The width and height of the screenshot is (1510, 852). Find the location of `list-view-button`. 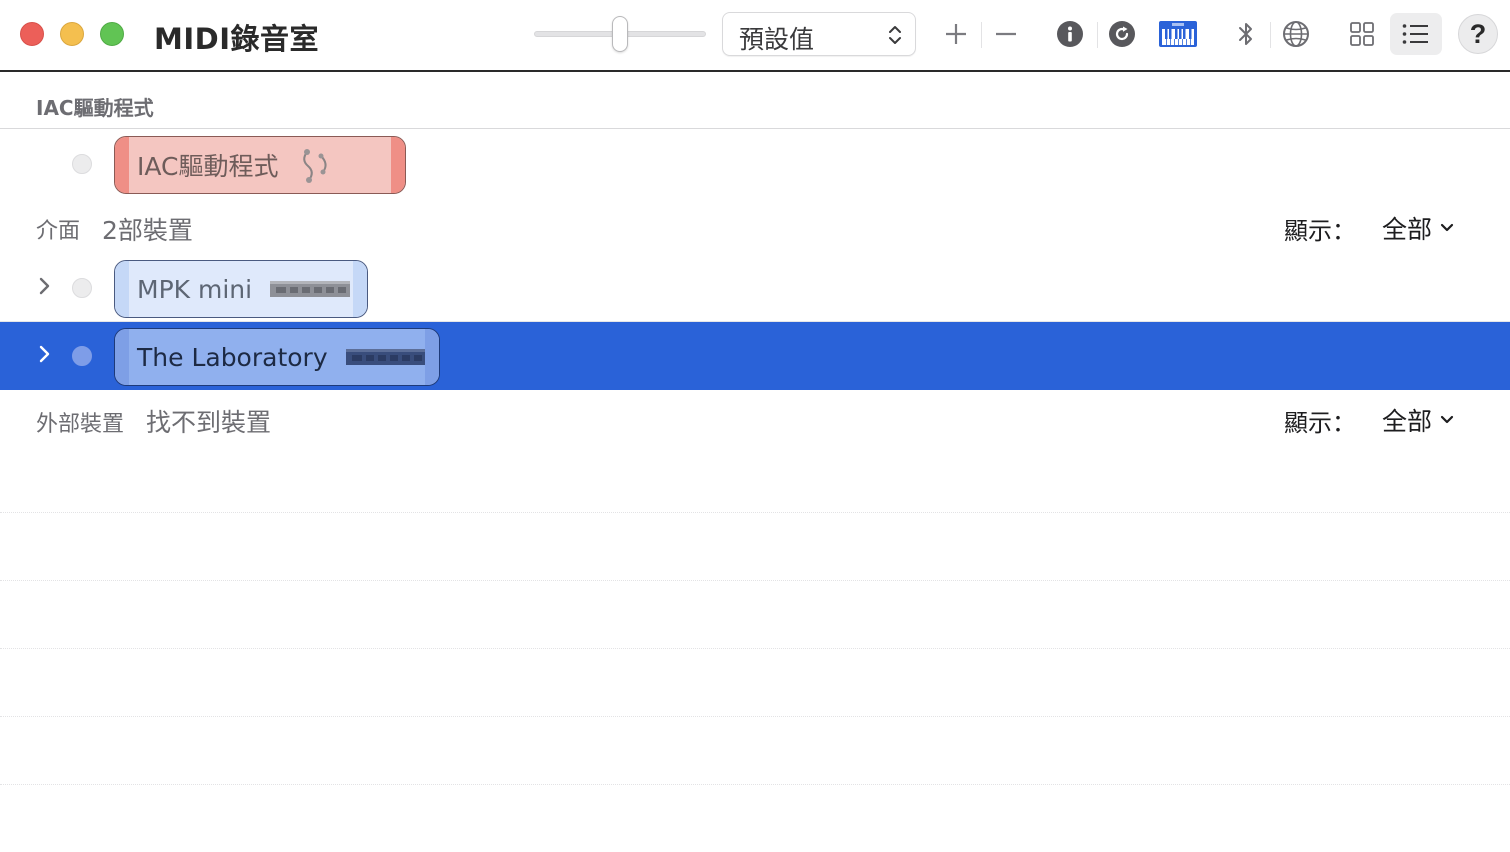

list-view-button is located at coordinates (1416, 34).